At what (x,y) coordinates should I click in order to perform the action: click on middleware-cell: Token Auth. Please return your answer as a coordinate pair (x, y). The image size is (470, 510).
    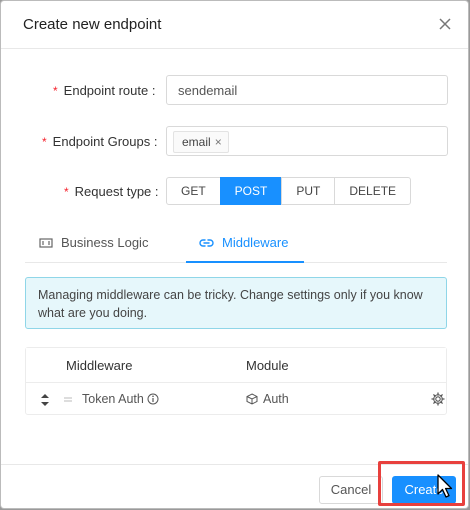
    Looking at the image, I should click on (120, 399).